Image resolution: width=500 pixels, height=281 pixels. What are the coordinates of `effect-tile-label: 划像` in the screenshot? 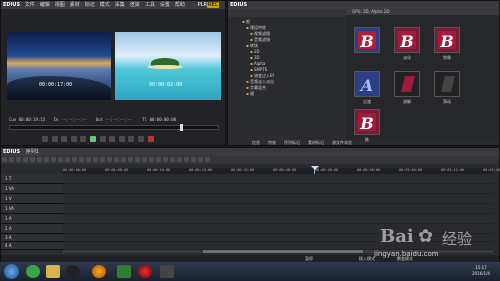 It's located at (447, 57).